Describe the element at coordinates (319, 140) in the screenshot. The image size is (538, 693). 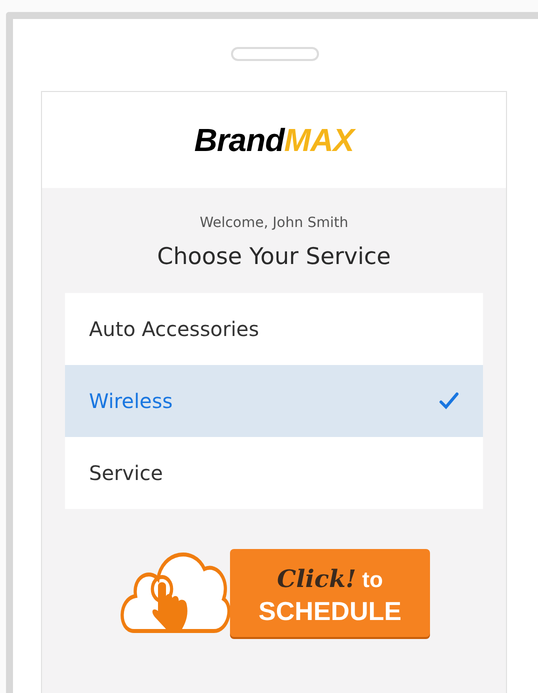
I see `logo-accent-text: MAX` at that location.